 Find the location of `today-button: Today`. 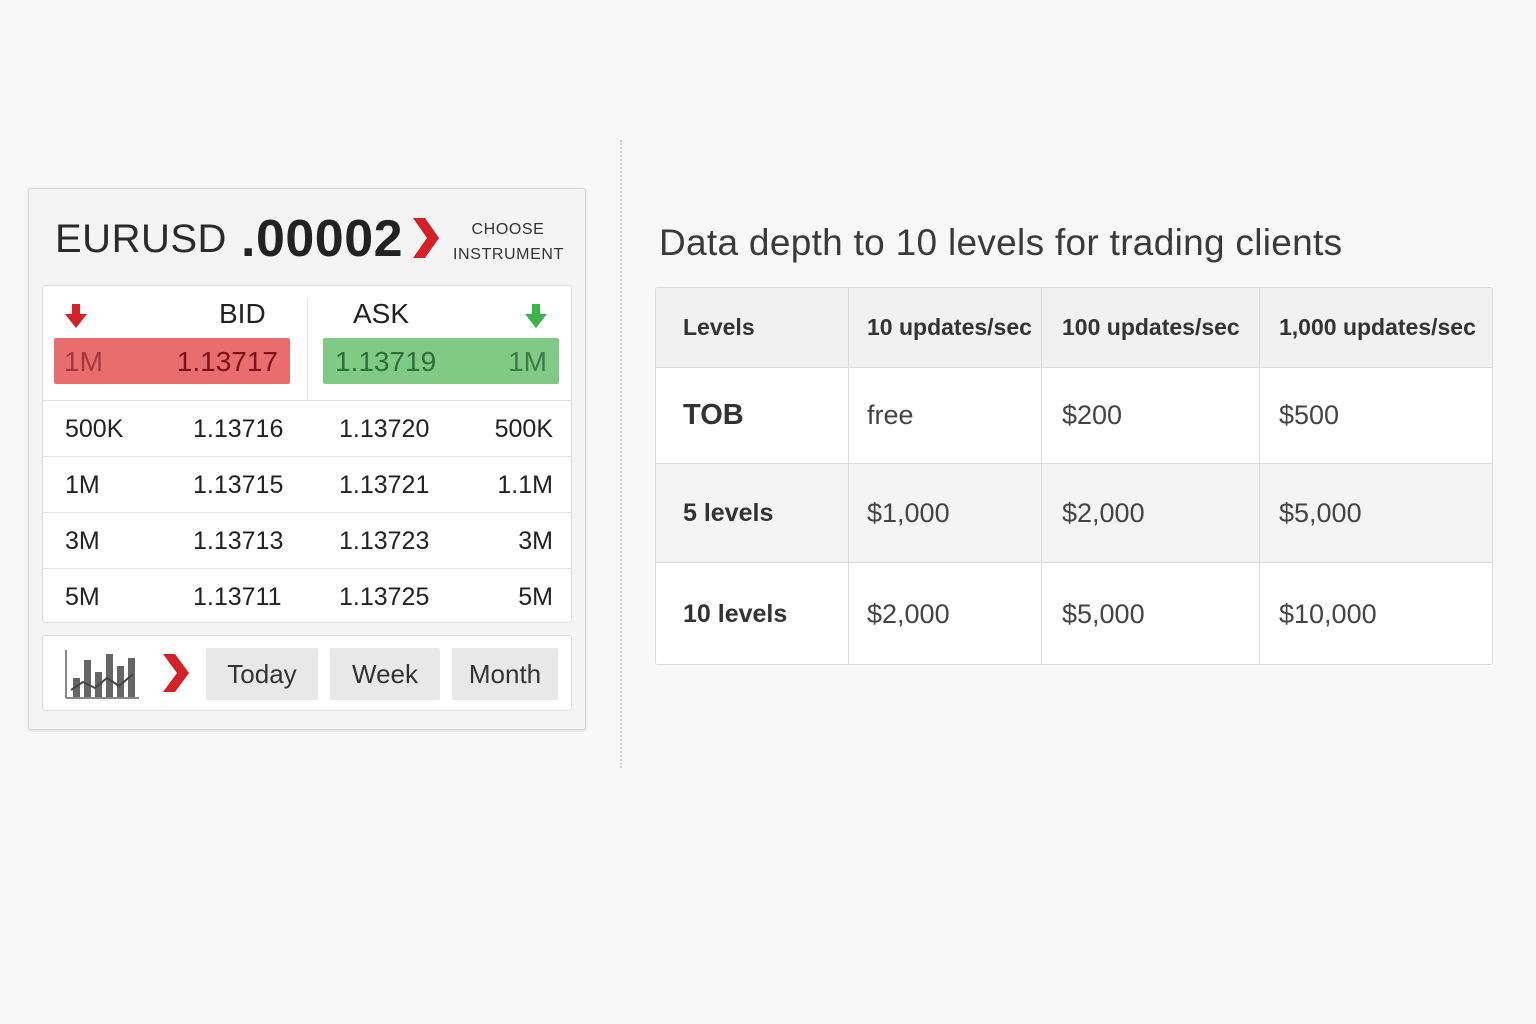

today-button: Today is located at coordinates (262, 674).